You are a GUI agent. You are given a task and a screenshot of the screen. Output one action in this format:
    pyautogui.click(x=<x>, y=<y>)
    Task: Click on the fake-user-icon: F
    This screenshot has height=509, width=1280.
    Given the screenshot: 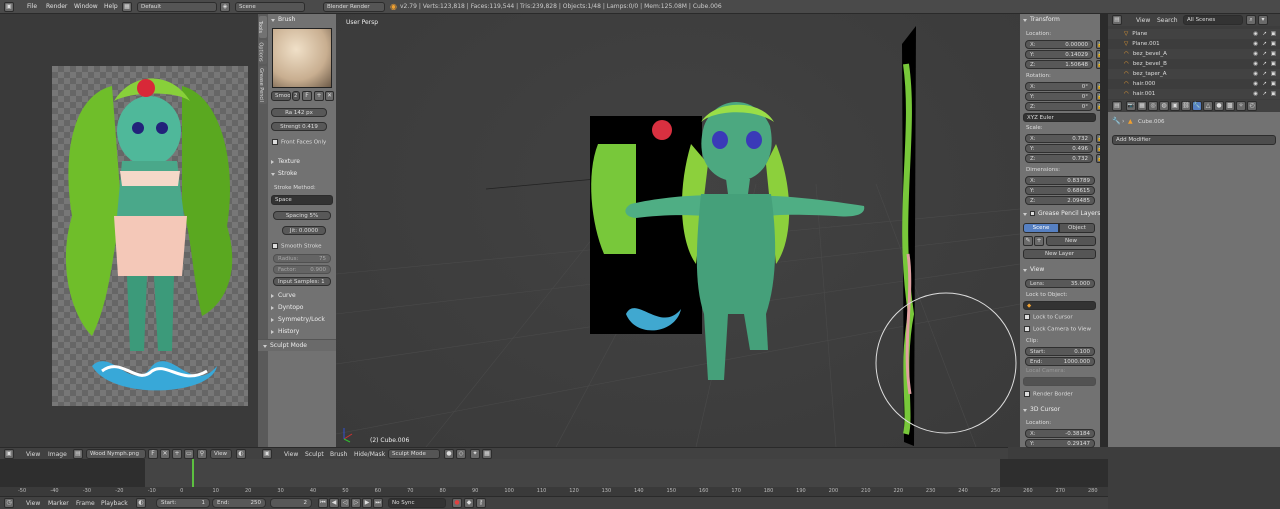 What is the action you would take?
    pyautogui.click(x=307, y=96)
    